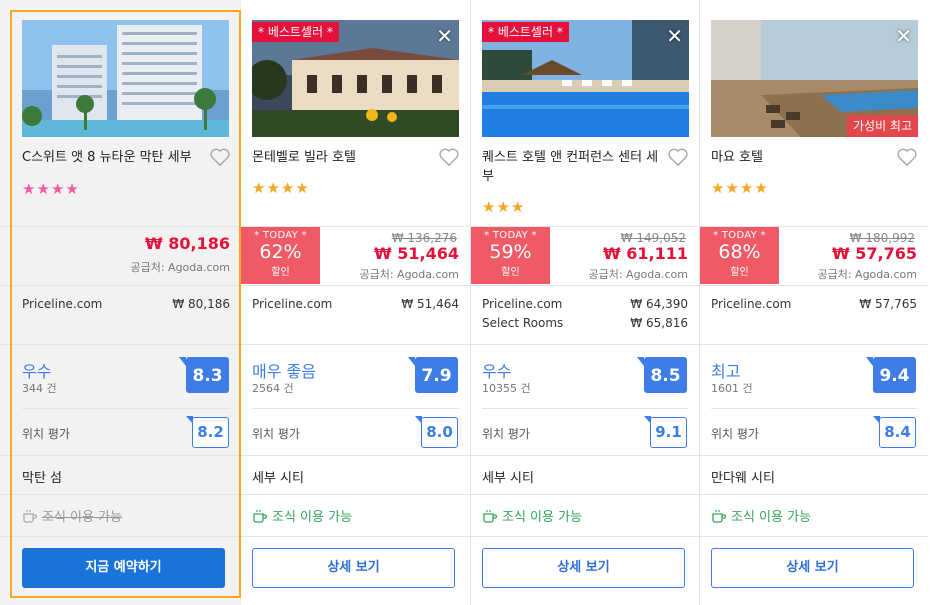 The width and height of the screenshot is (938, 605). Describe the element at coordinates (726, 371) in the screenshot. I see `rating-word: 최고` at that location.